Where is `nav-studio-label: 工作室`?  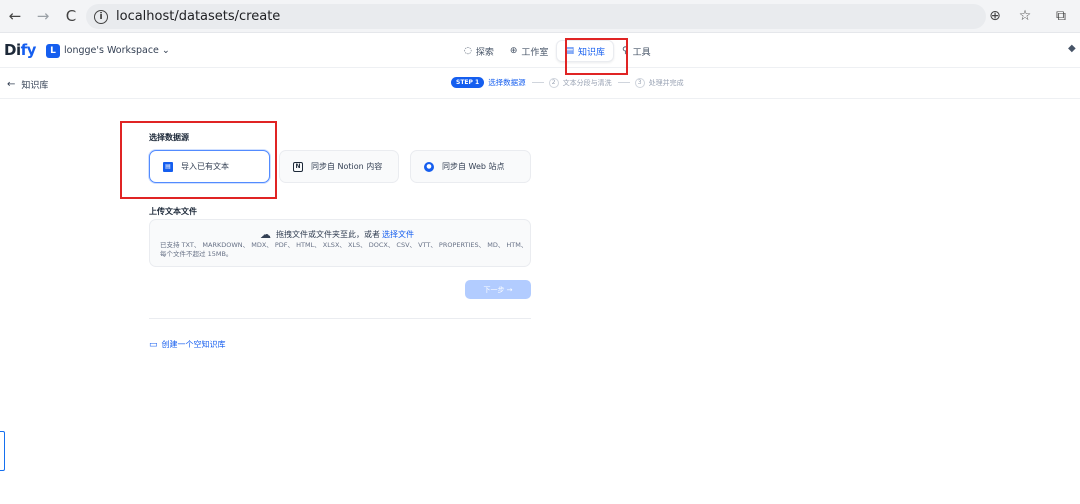
nav-studio-label: 工作室 is located at coordinates (535, 52).